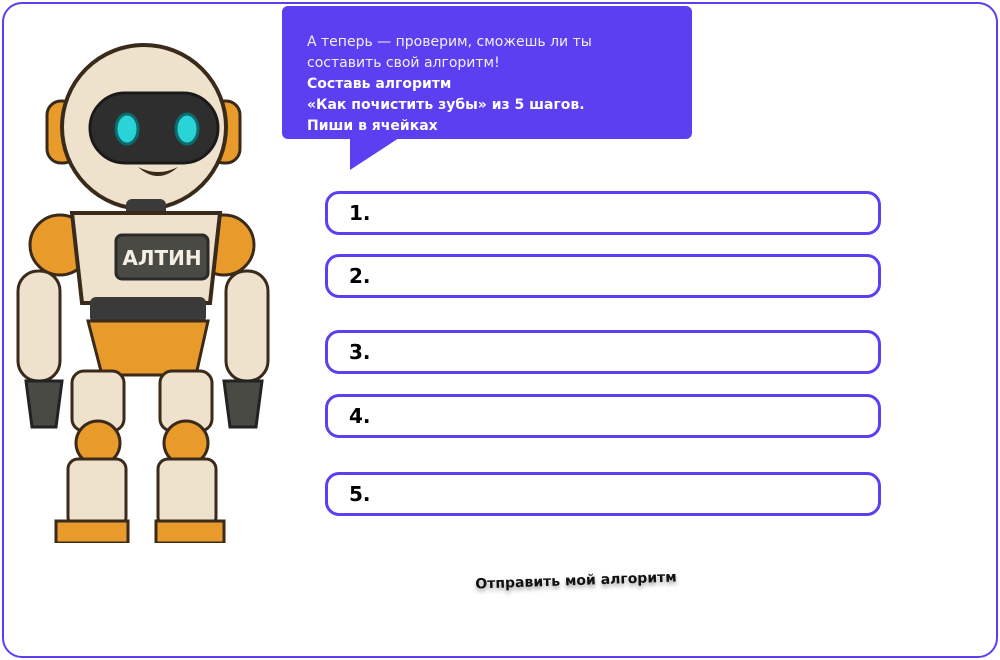  I want to click on step-number-2: 2., so click(360, 276).